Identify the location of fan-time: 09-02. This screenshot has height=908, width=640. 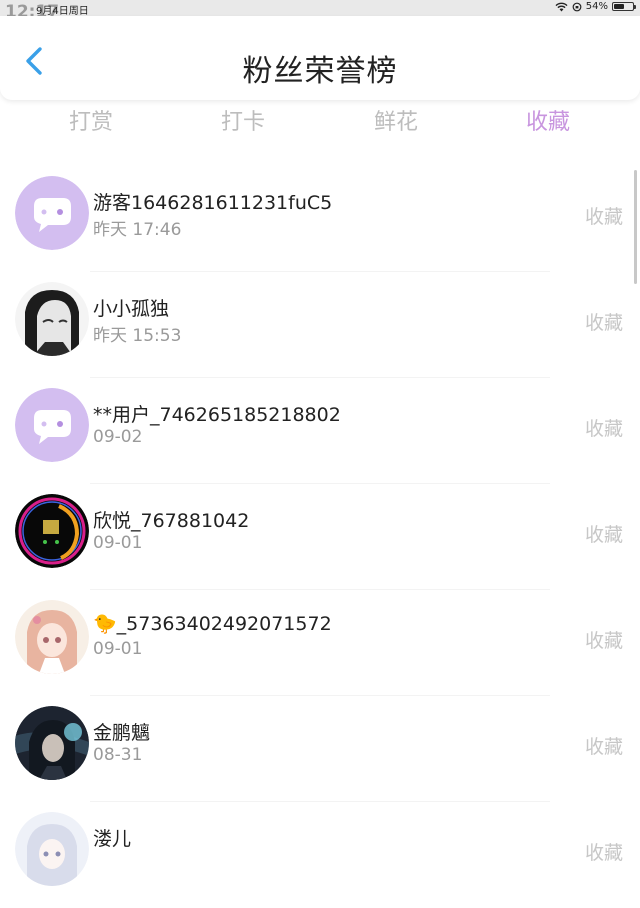
(118, 437).